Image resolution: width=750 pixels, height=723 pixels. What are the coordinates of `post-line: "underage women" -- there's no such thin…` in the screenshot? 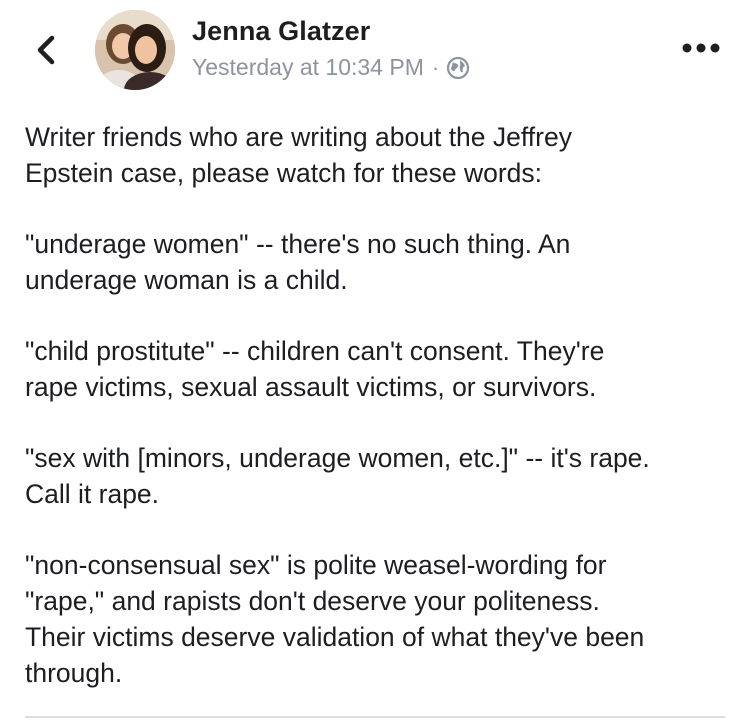 It's located at (298, 244).